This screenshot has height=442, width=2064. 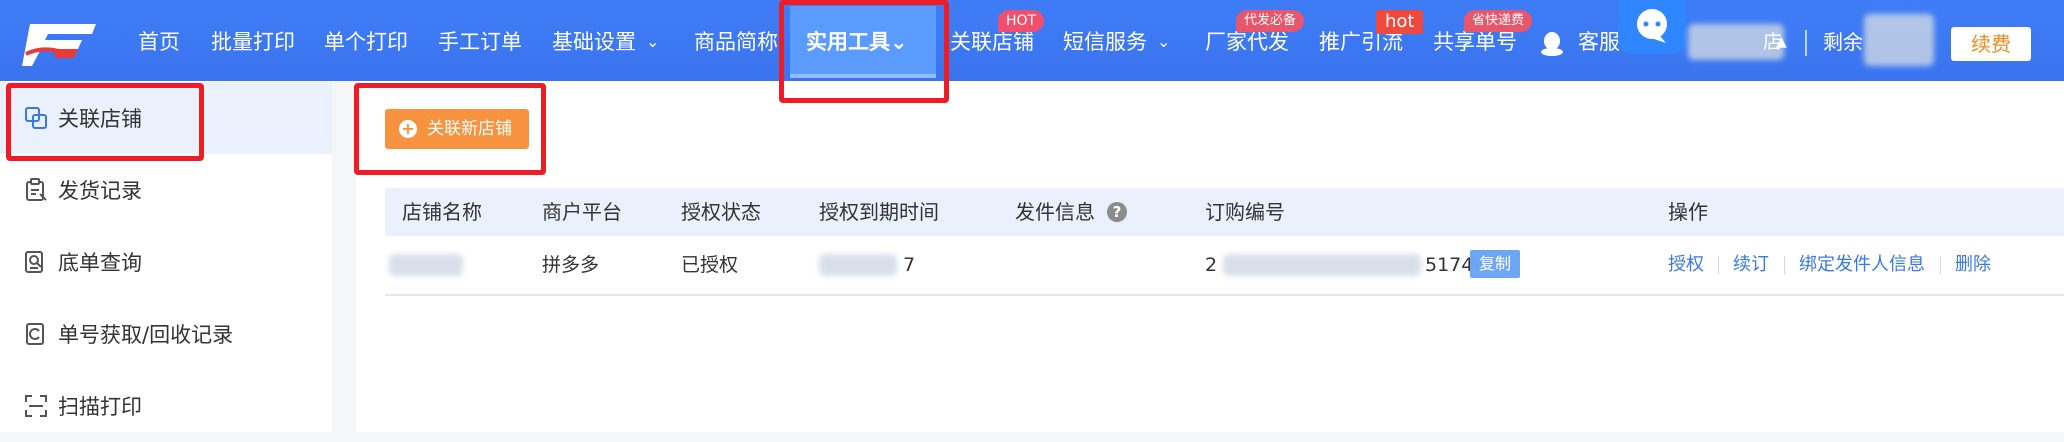 I want to click on search-doc-icon, so click(x=34, y=262).